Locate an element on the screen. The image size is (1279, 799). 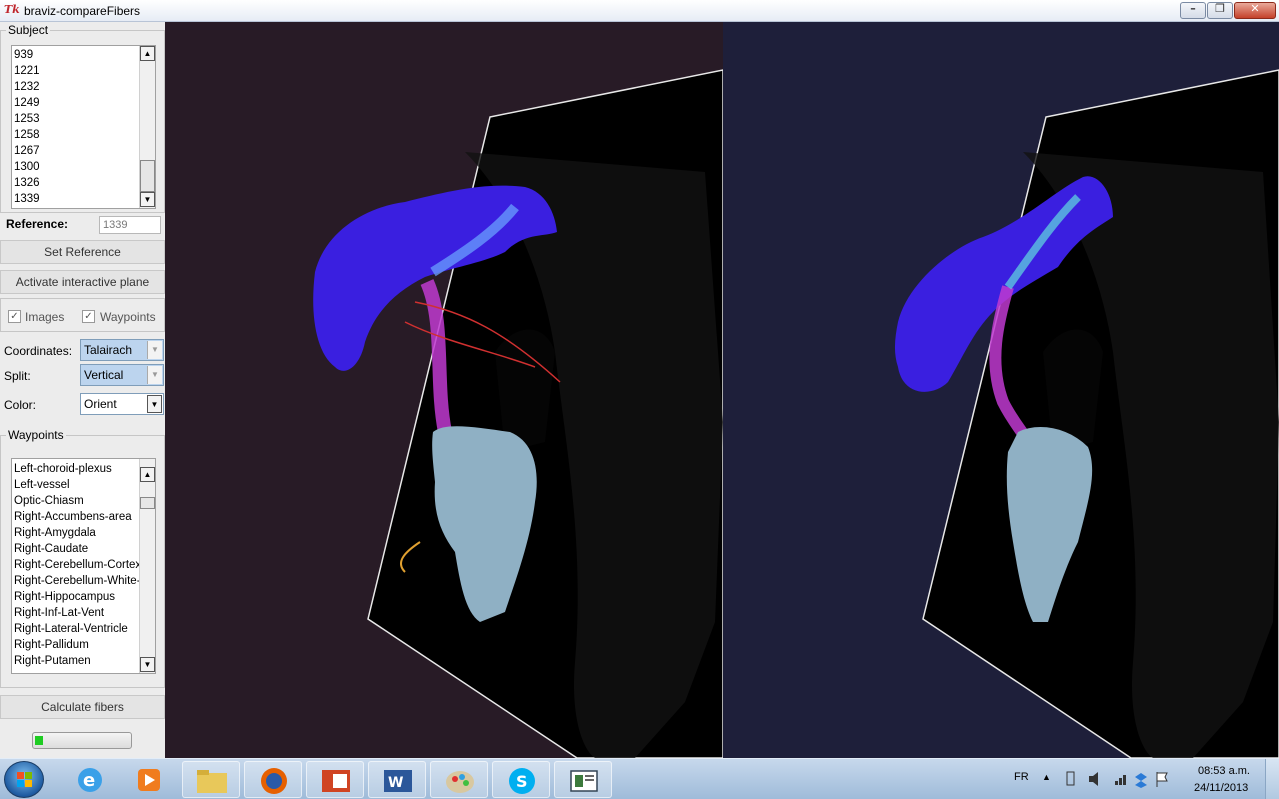
split-value: Vertical is located at coordinates (104, 375).